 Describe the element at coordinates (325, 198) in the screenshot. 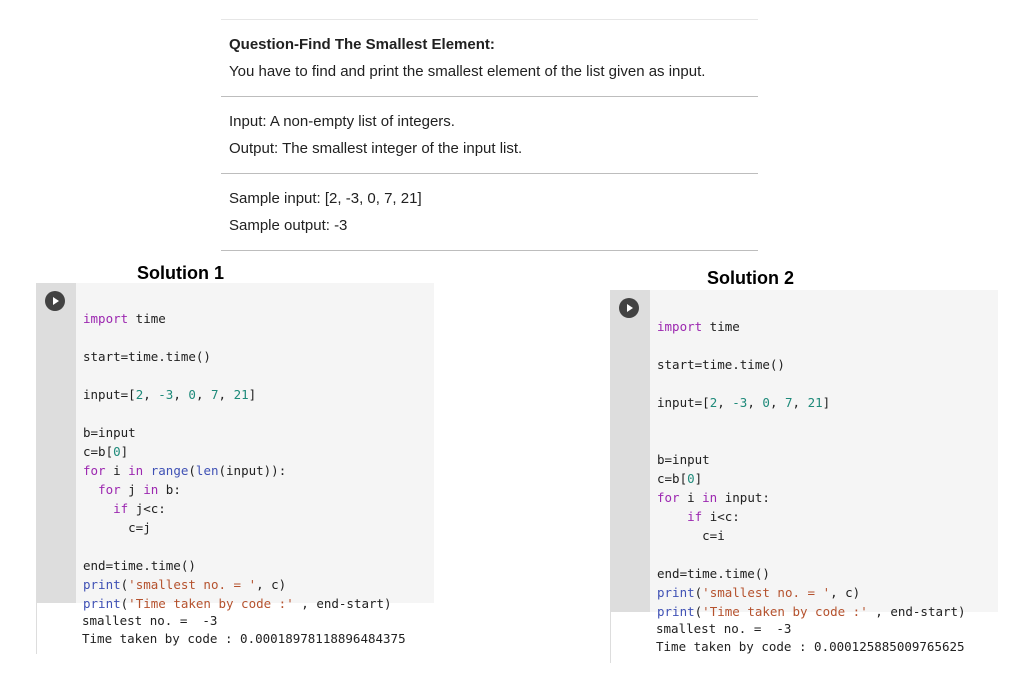

I see `sample-input: Sample input: [2, -3, 0, 7, 21]` at that location.